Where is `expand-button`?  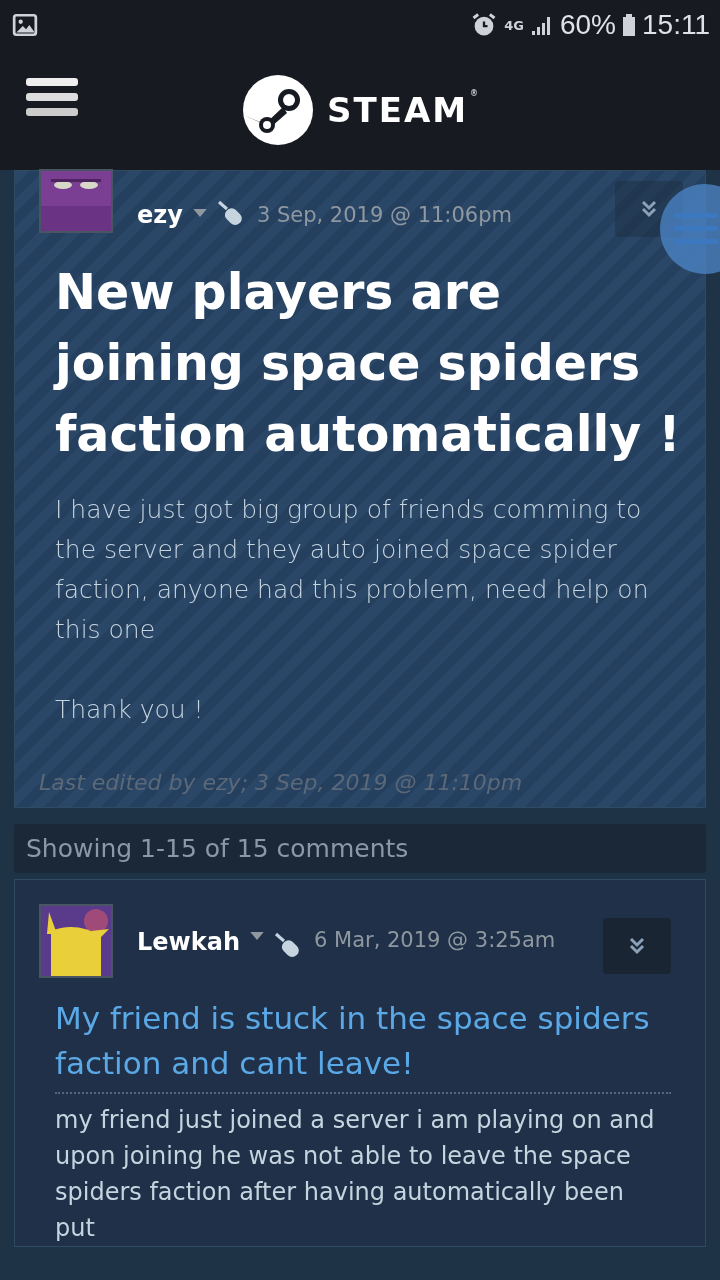
expand-button is located at coordinates (637, 946).